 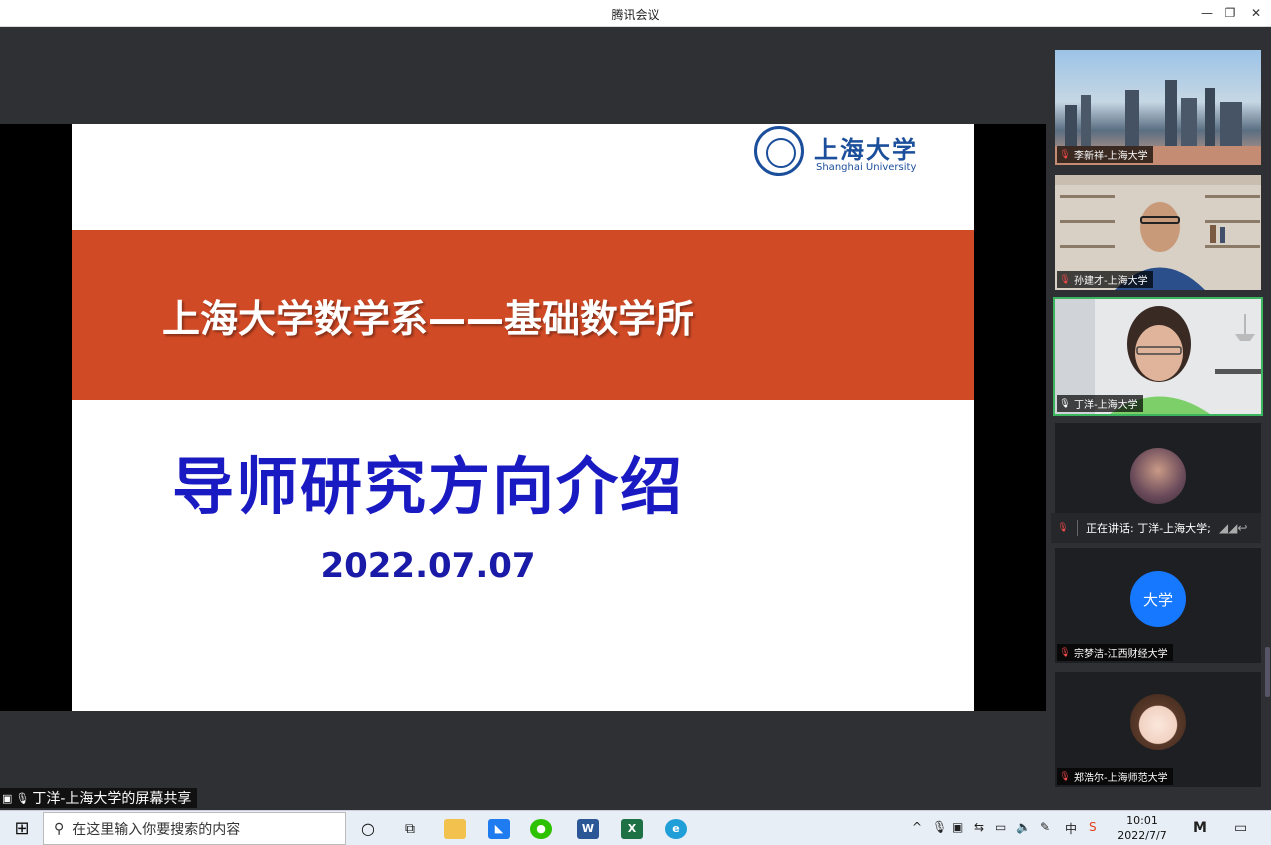 What do you see at coordinates (1077, 528) in the screenshot?
I see `divider` at bounding box center [1077, 528].